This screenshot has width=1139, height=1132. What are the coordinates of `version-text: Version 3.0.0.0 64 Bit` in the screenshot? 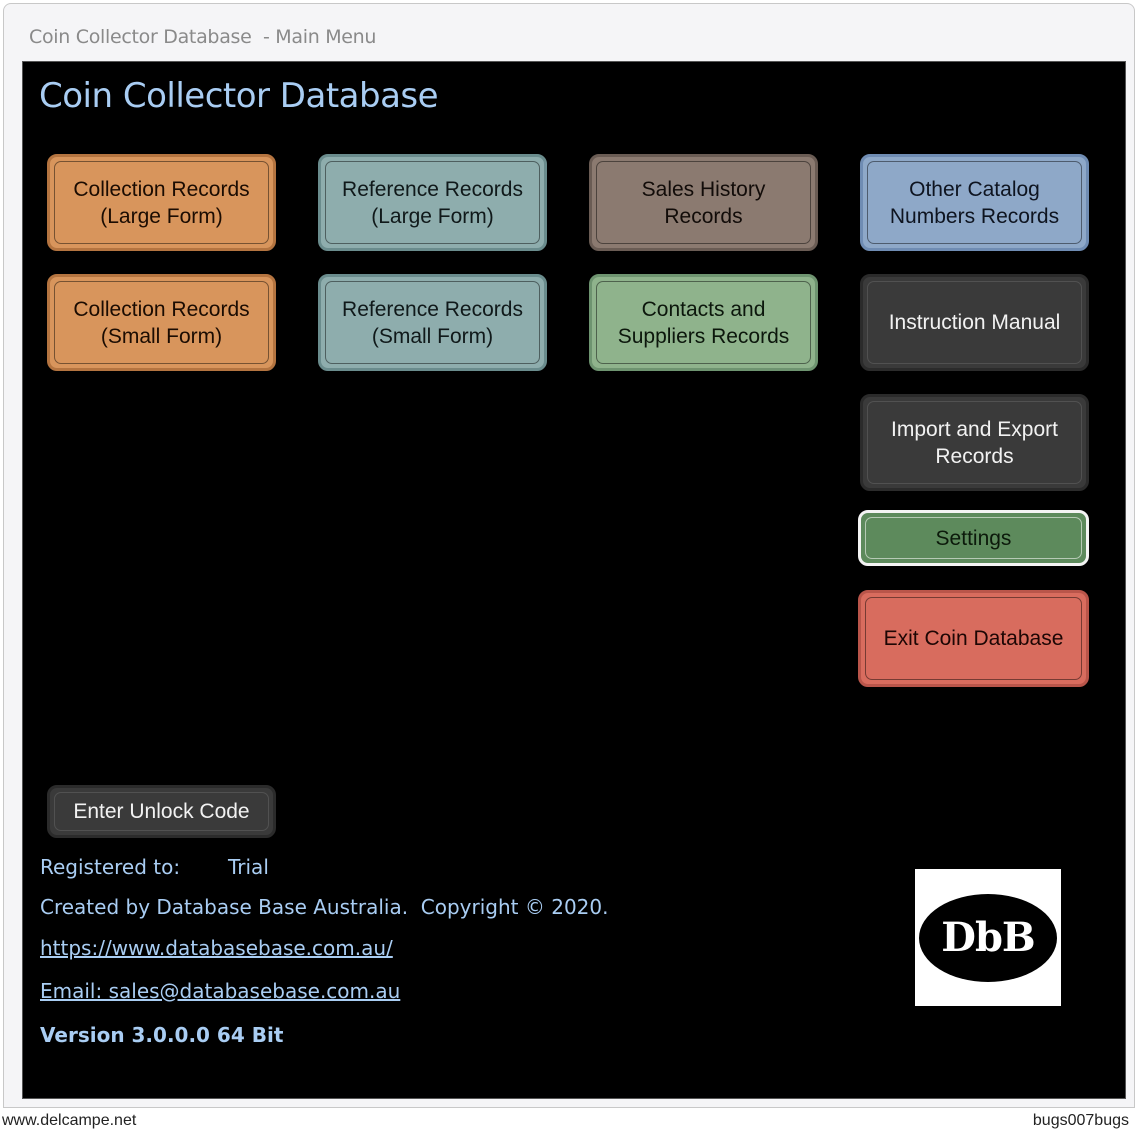 It's located at (162, 1035).